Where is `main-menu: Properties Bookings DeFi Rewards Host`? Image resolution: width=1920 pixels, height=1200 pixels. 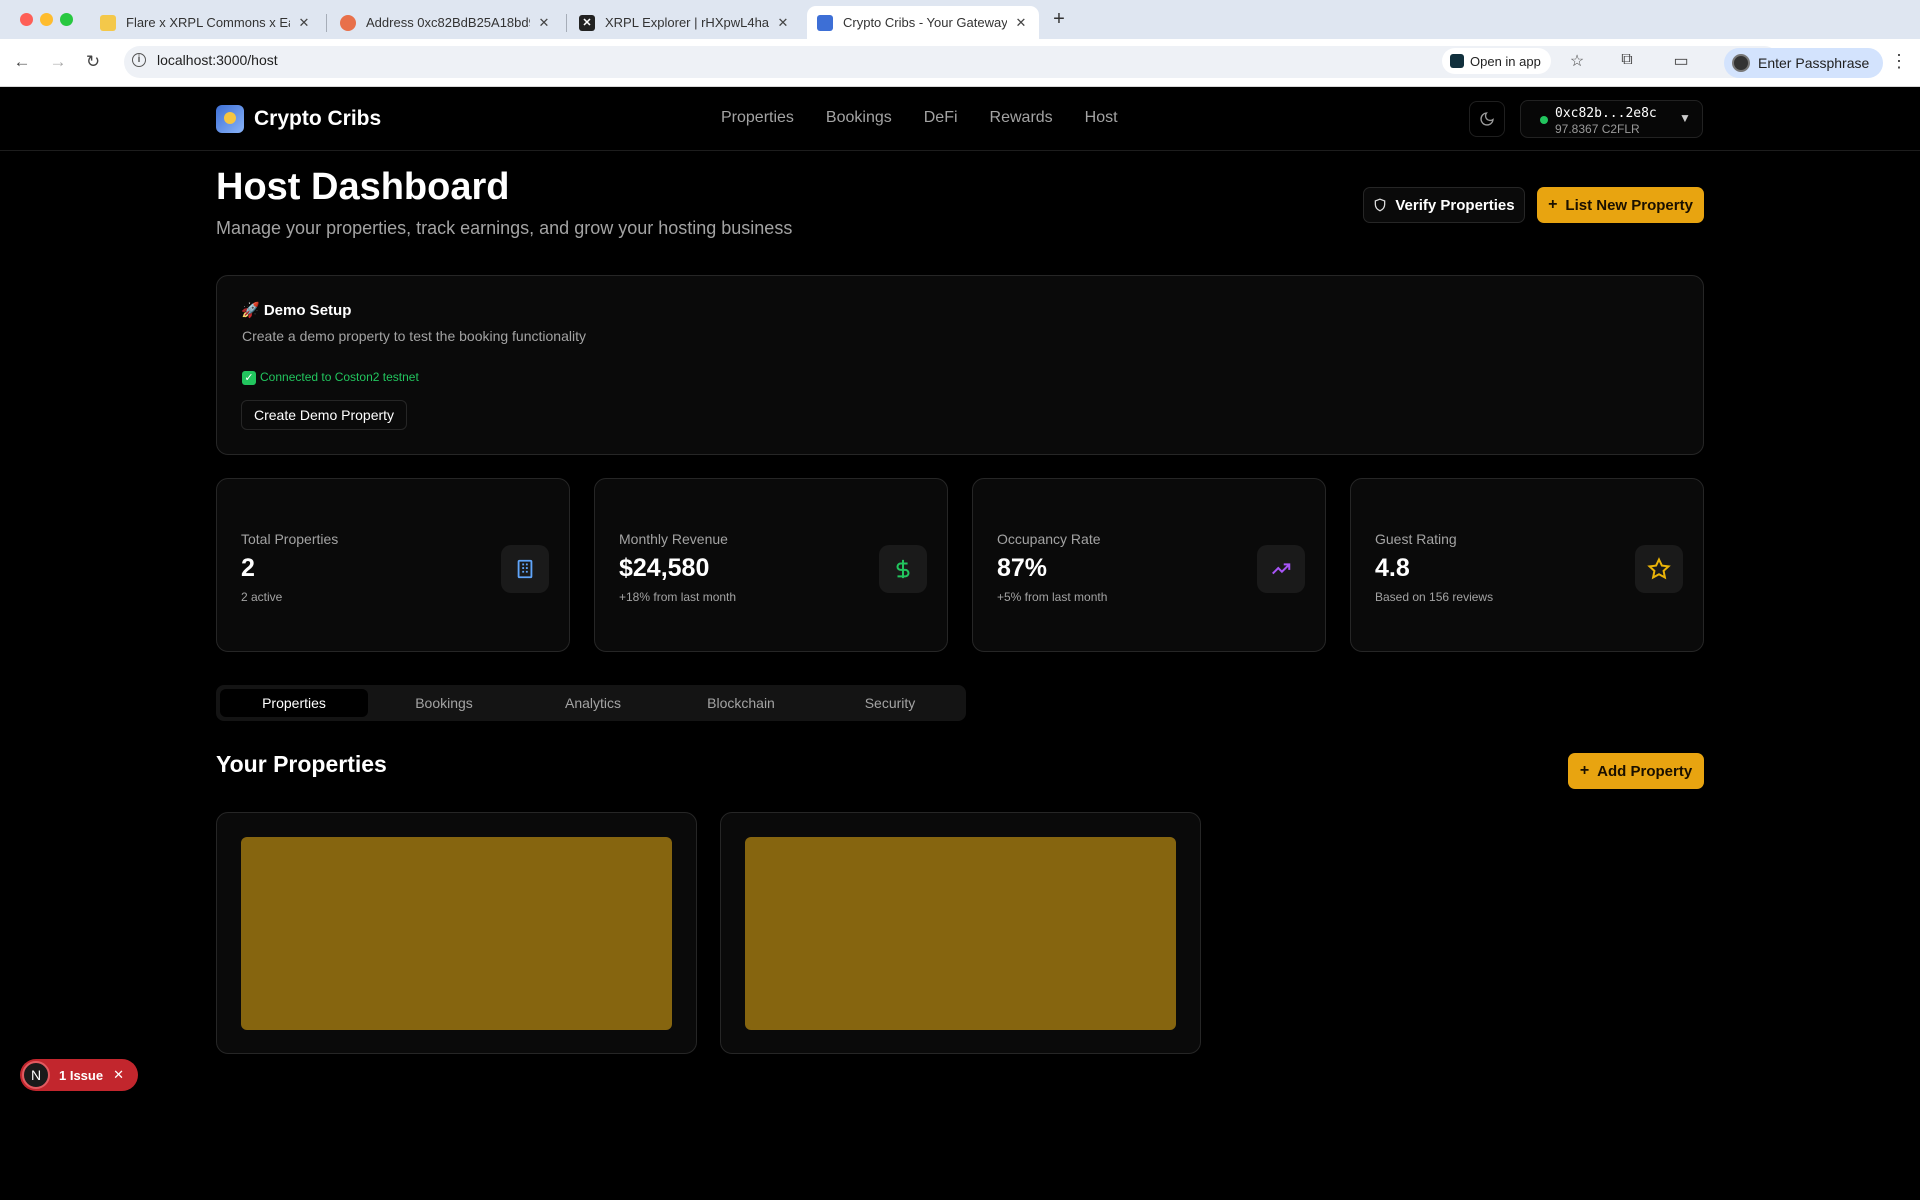
main-menu: Properties Bookings DeFi Rewards Host is located at coordinates (935, 118).